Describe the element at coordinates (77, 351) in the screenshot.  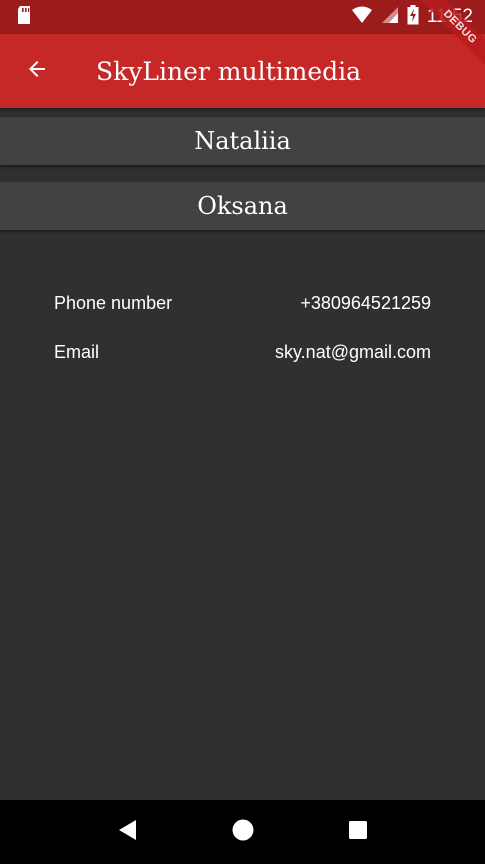
I see `email-label: Email` at that location.